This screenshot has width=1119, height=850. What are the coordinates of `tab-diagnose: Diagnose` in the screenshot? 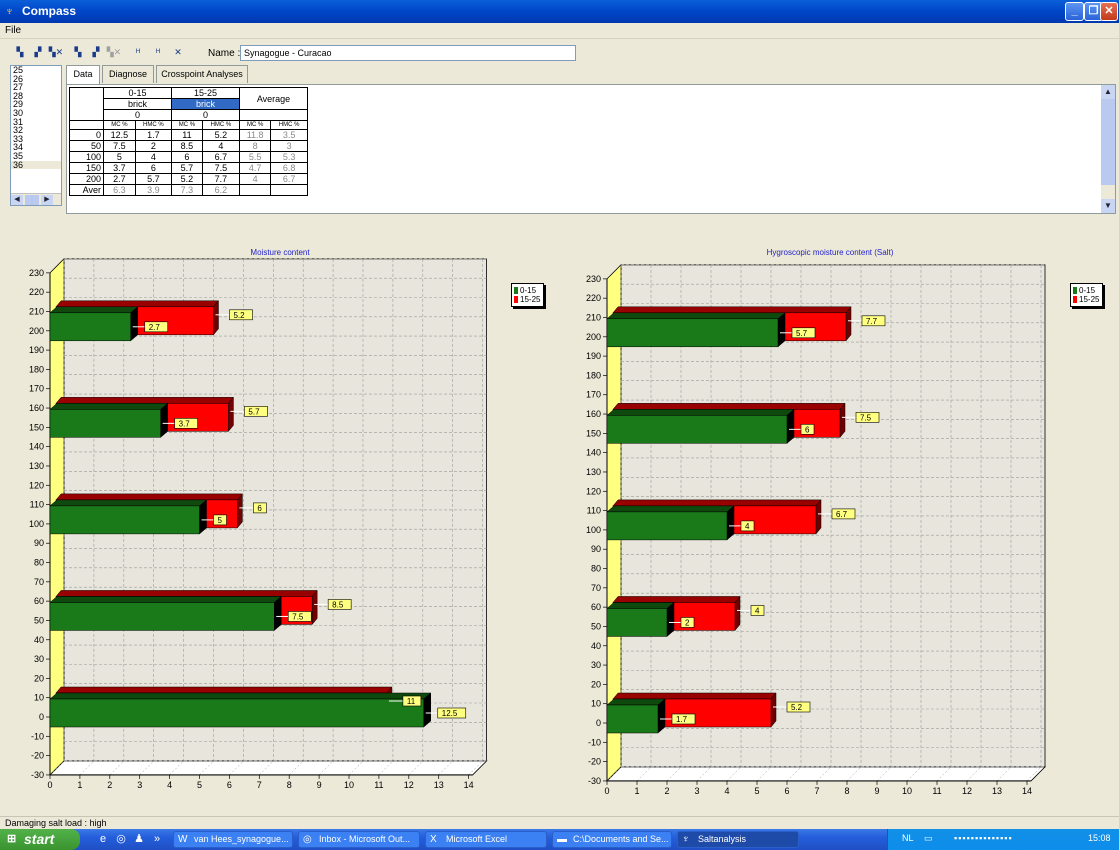 It's located at (128, 74).